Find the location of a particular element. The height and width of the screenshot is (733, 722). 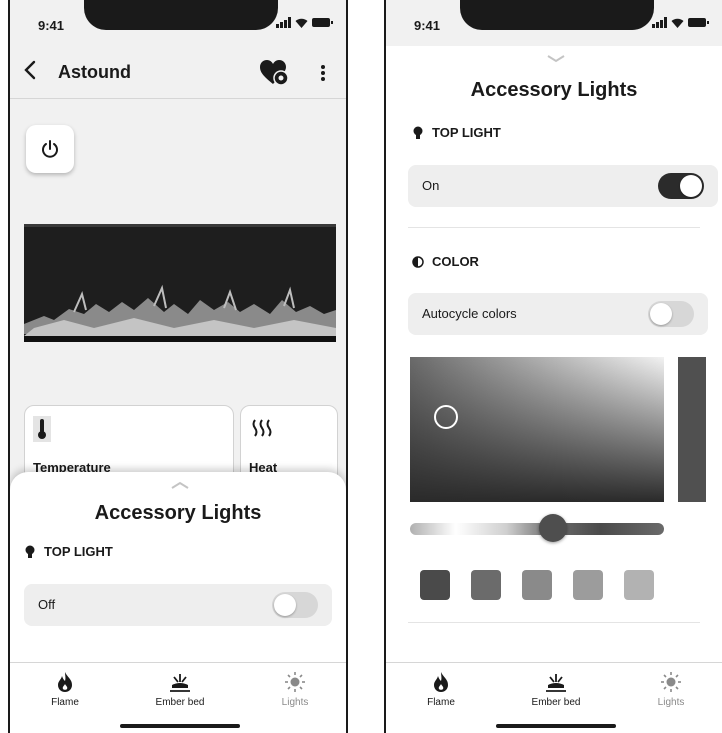

chevron-down-icon is located at coordinates (556, 59).